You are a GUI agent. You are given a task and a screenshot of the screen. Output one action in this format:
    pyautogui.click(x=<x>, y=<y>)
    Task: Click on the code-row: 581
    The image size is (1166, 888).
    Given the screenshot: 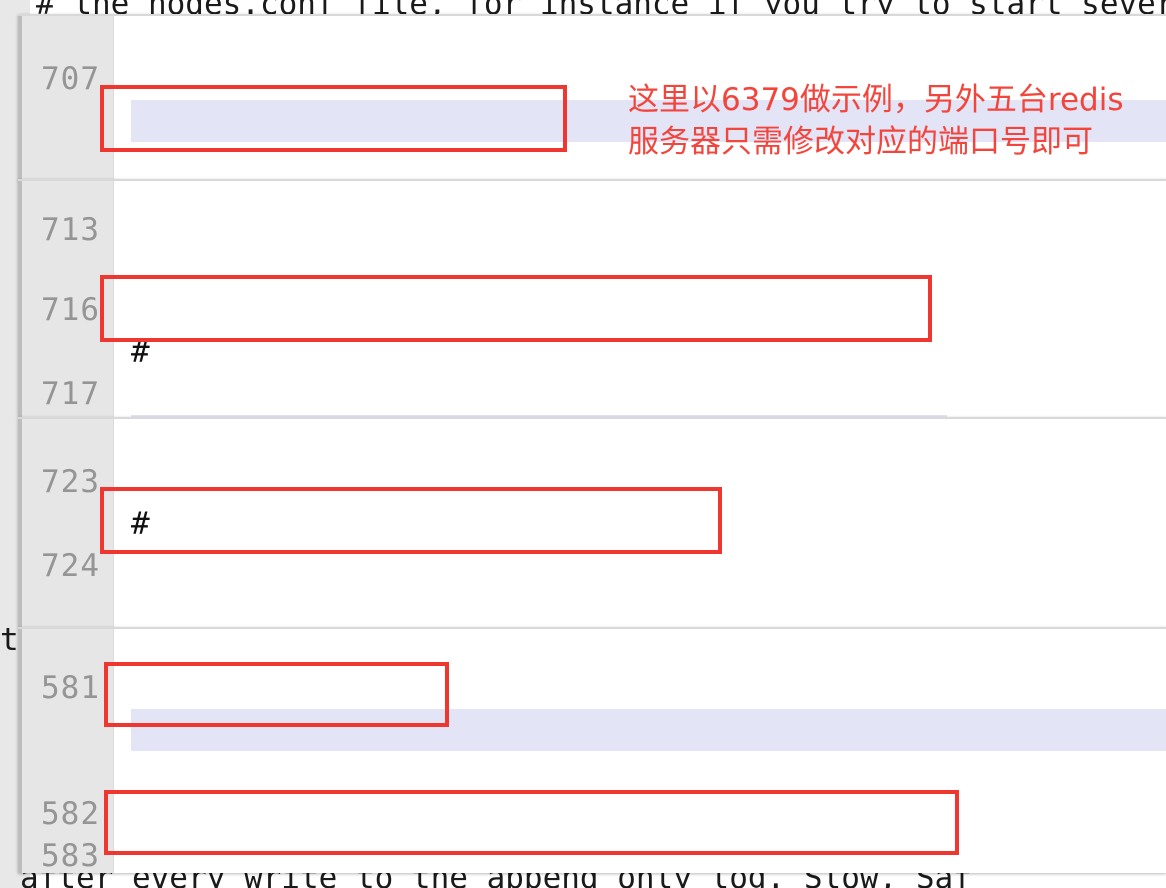 What is the action you would take?
    pyautogui.click(x=592, y=667)
    